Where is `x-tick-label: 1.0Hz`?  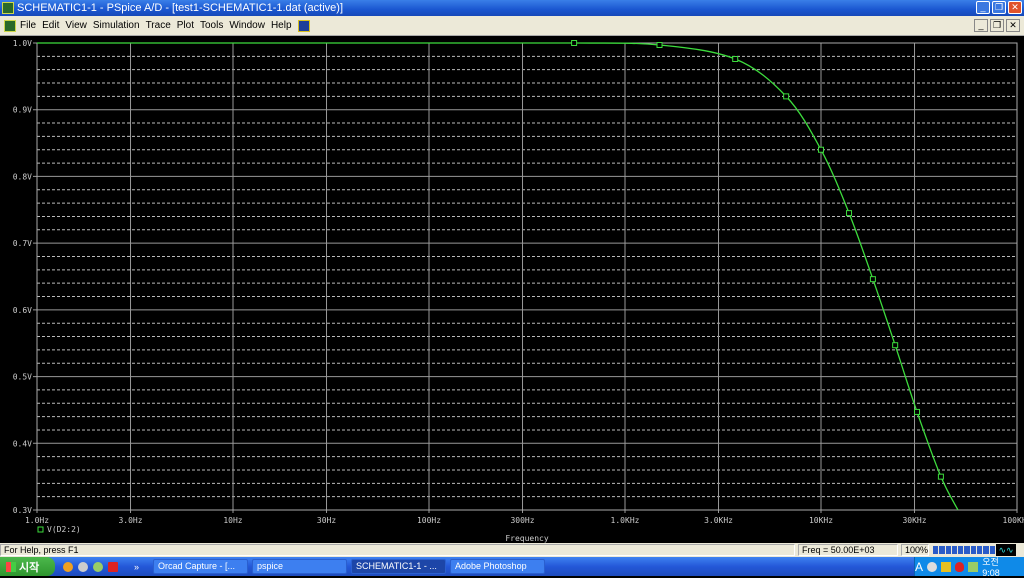
x-tick-label: 1.0Hz is located at coordinates (37, 520).